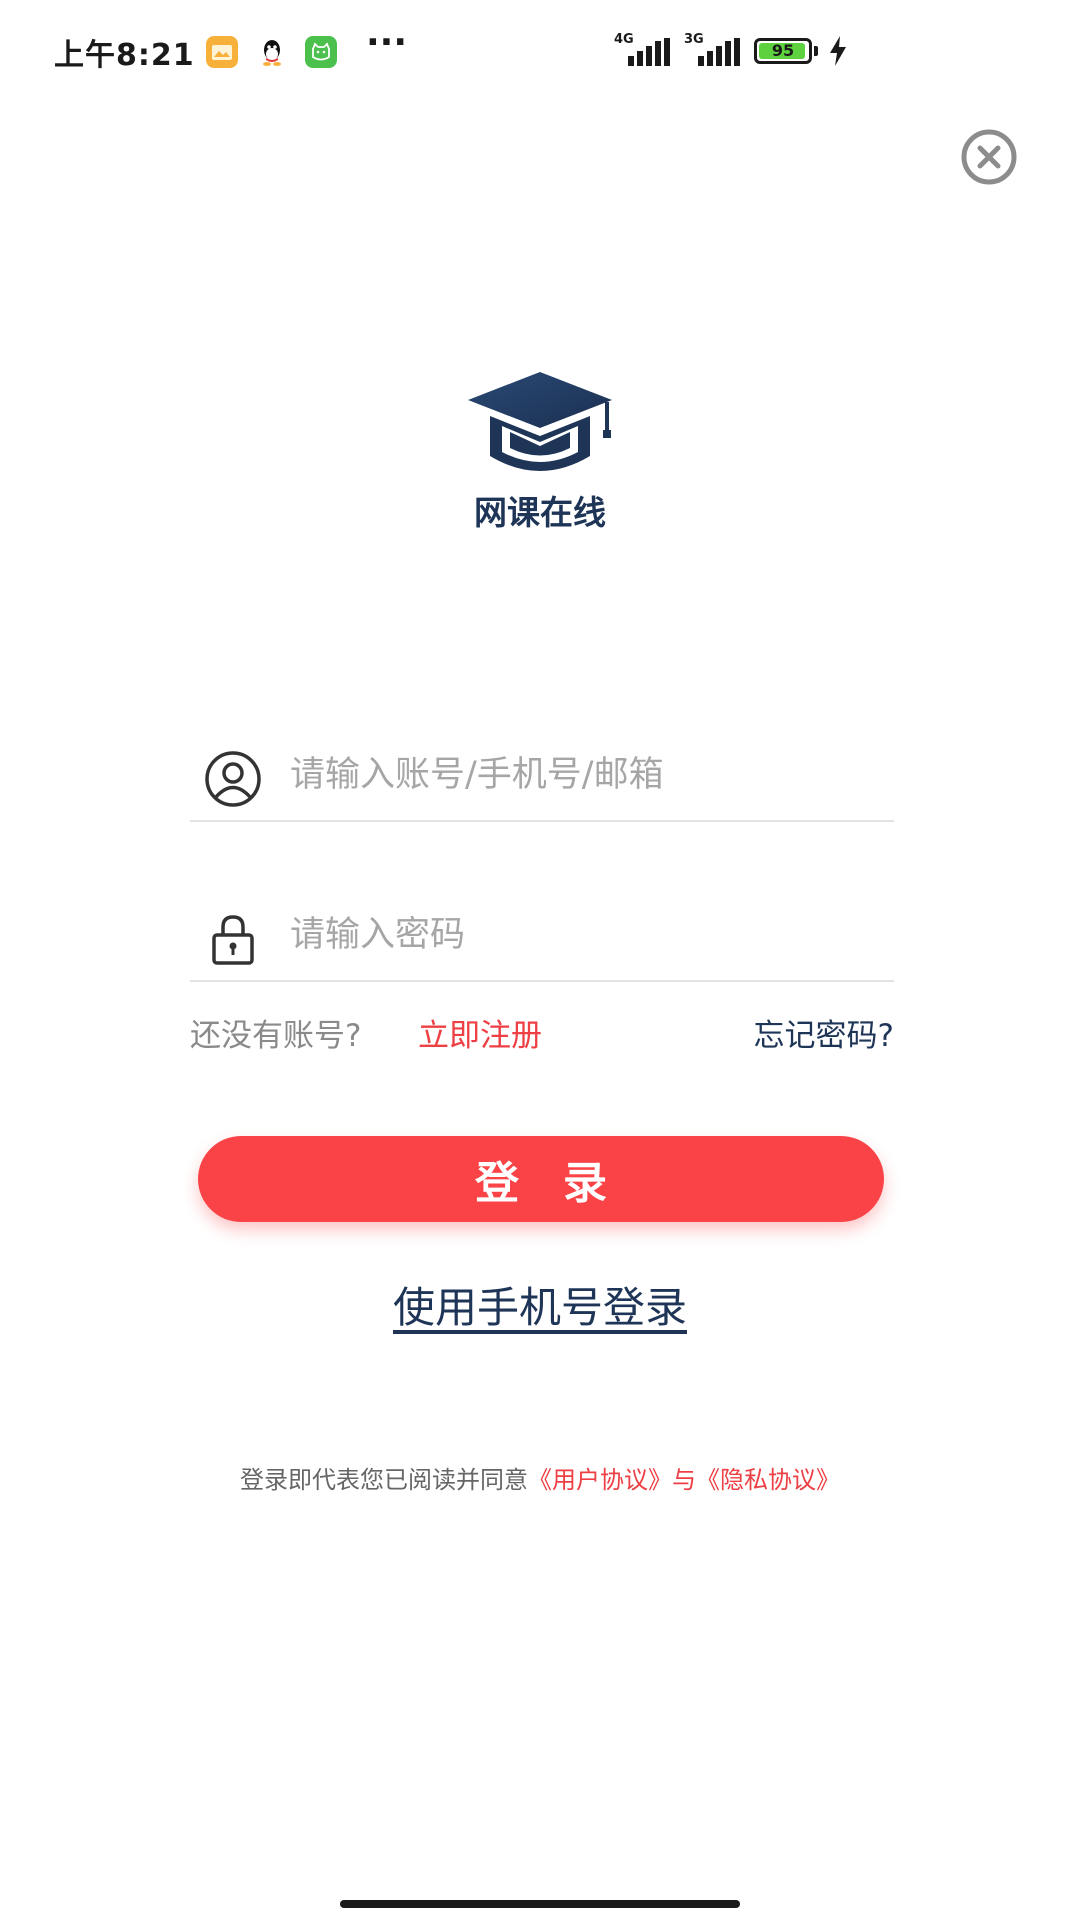 The width and height of the screenshot is (1080, 1920). Describe the element at coordinates (387, 42) in the screenshot. I see `more-notifications-icon: ···` at that location.